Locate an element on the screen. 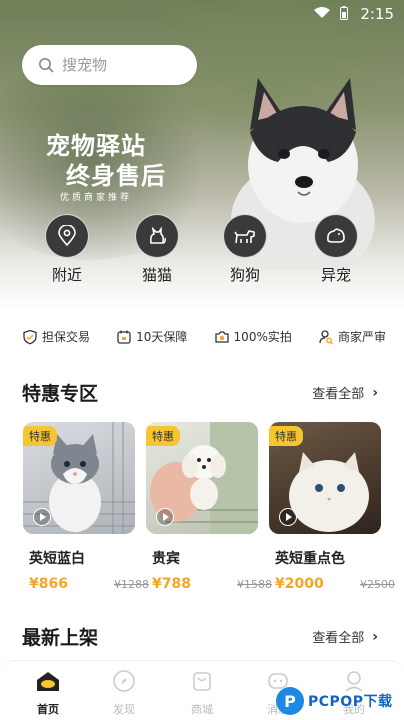  search-input is located at coordinates (117, 65).